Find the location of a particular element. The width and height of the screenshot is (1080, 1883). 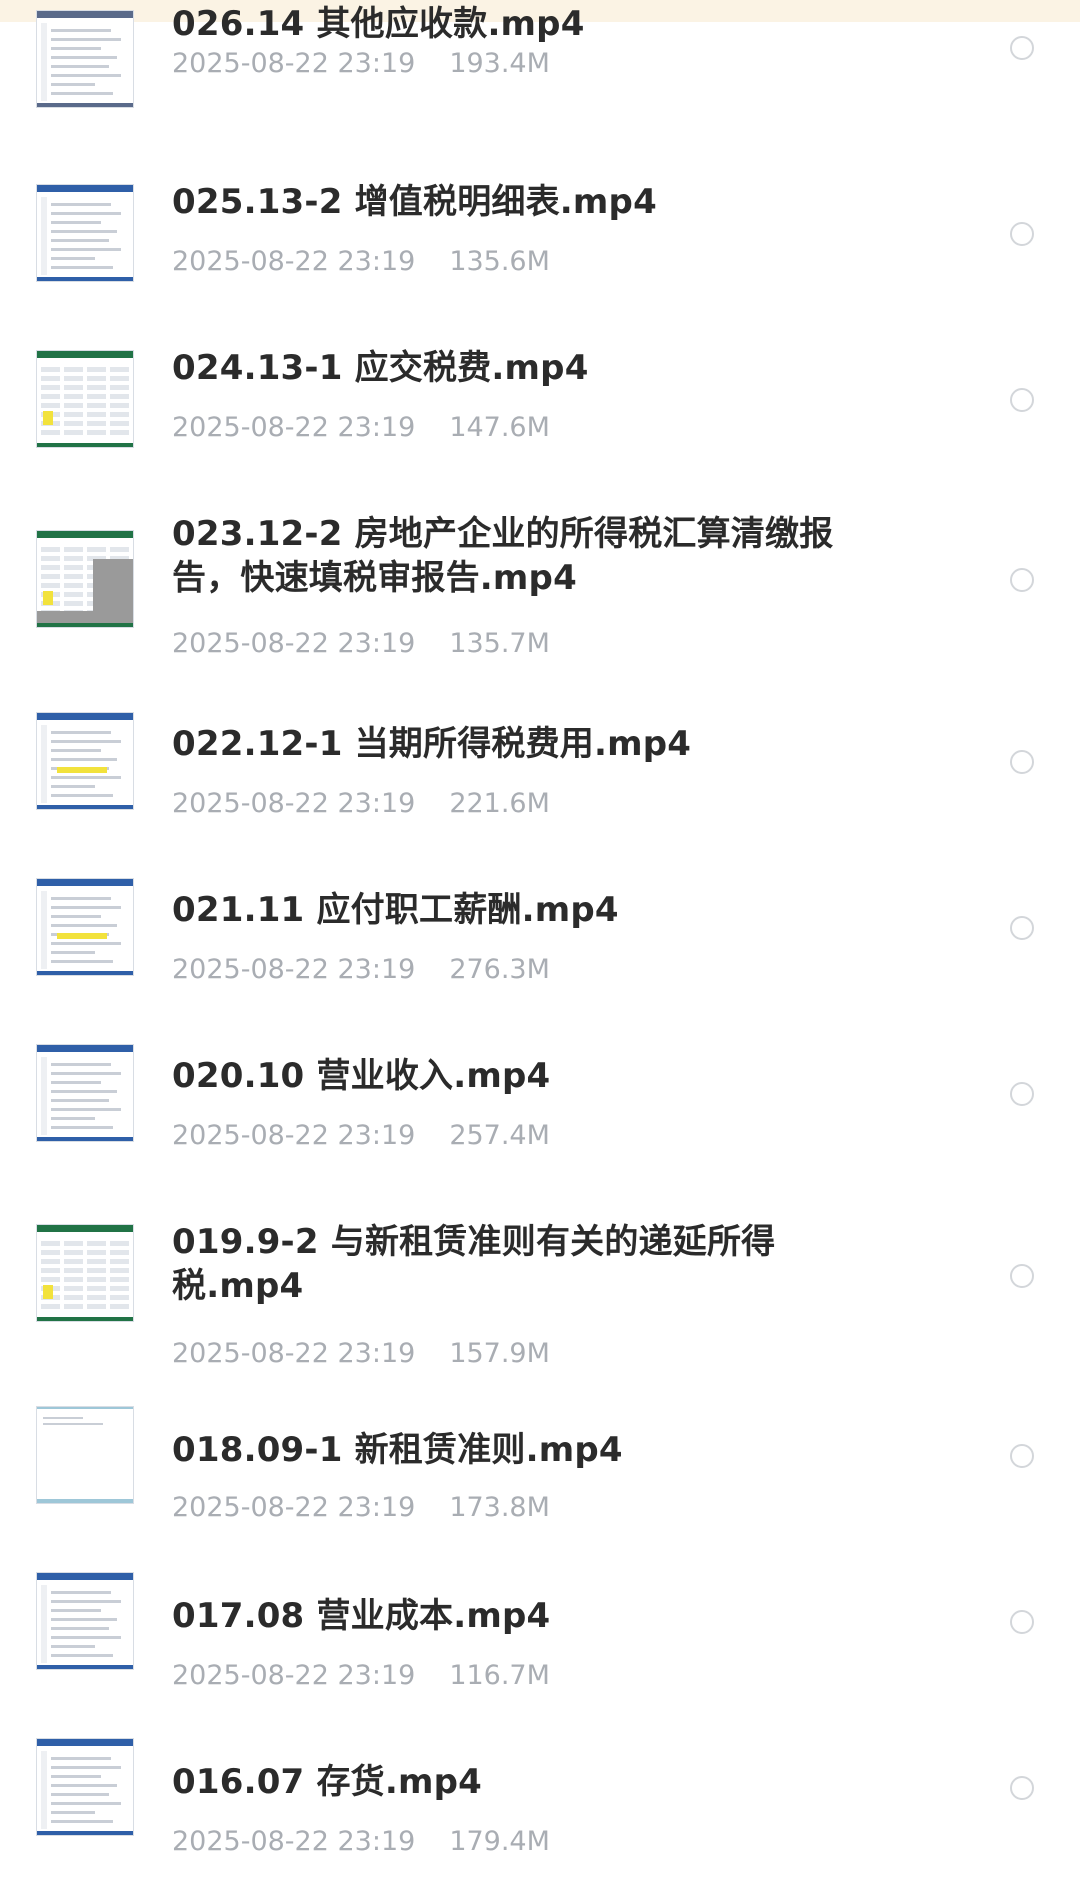

file-size: 221.6M is located at coordinates (499, 803).